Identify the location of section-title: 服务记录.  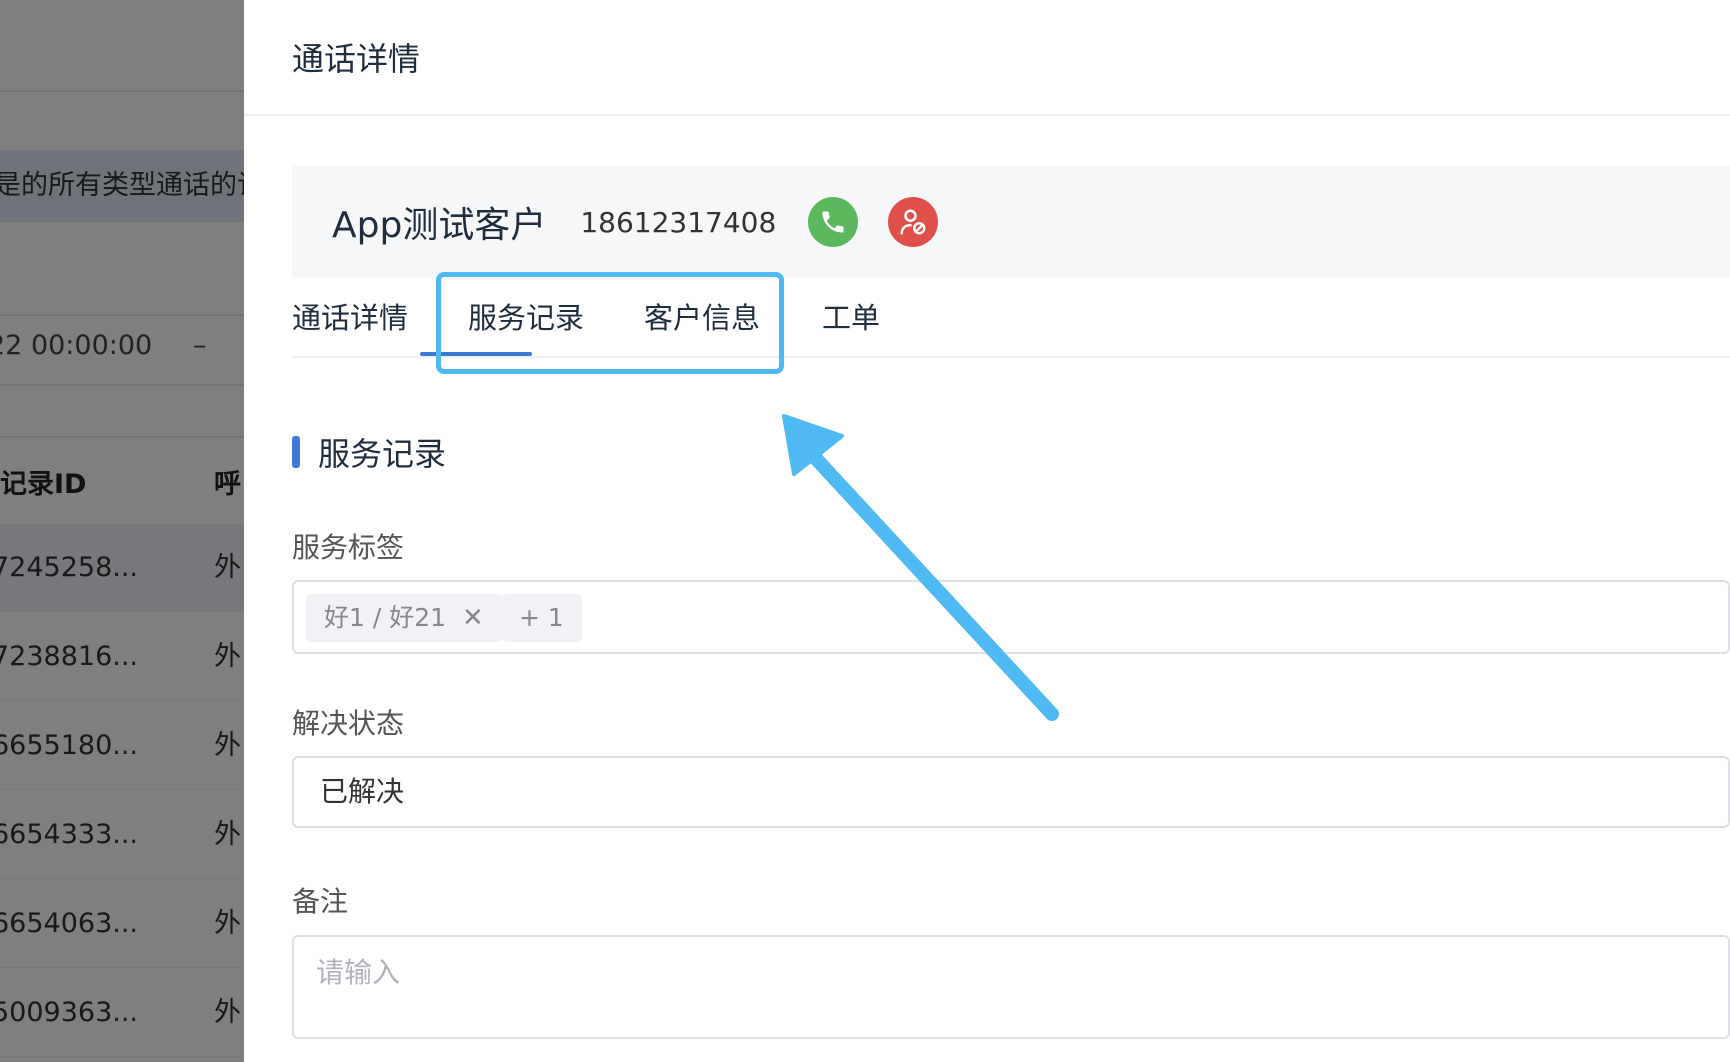
(369, 452).